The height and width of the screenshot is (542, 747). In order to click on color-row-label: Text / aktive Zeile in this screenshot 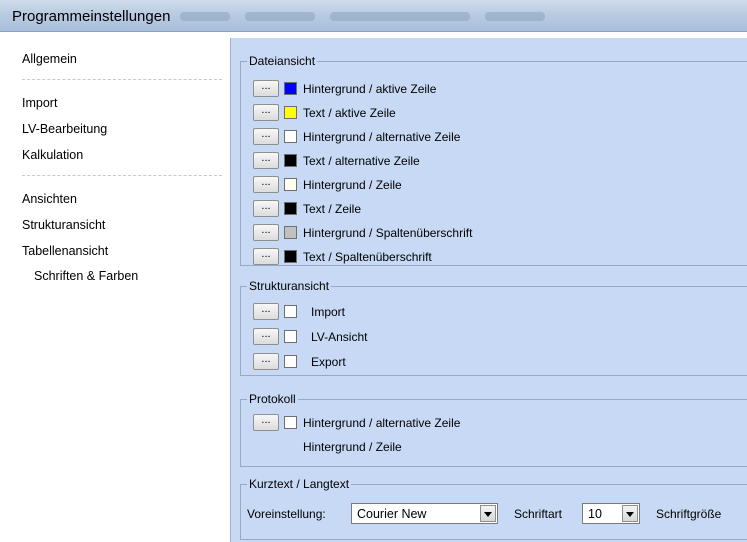, I will do `click(349, 113)`.